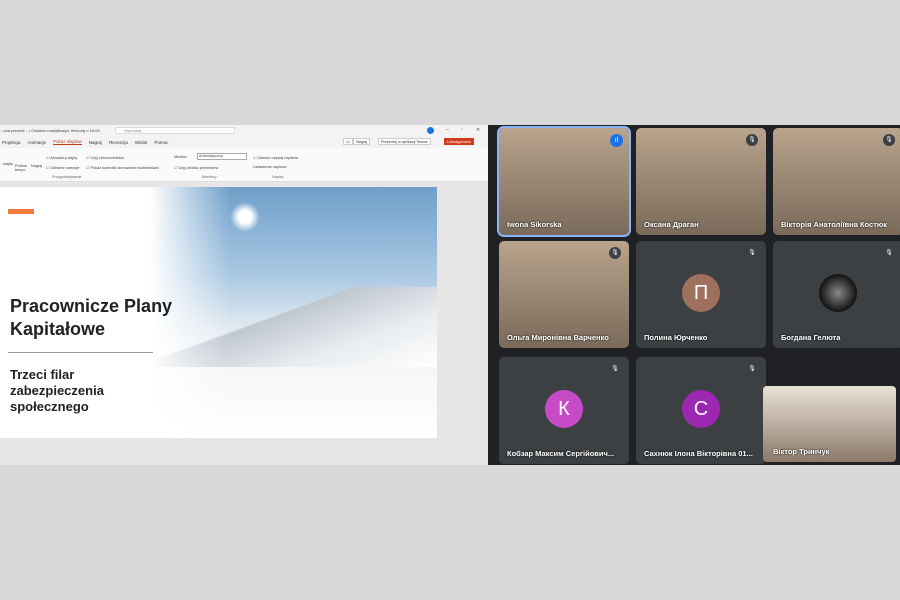  What do you see at coordinates (671, 224) in the screenshot?
I see `participant-name: Оксана Драган` at bounding box center [671, 224].